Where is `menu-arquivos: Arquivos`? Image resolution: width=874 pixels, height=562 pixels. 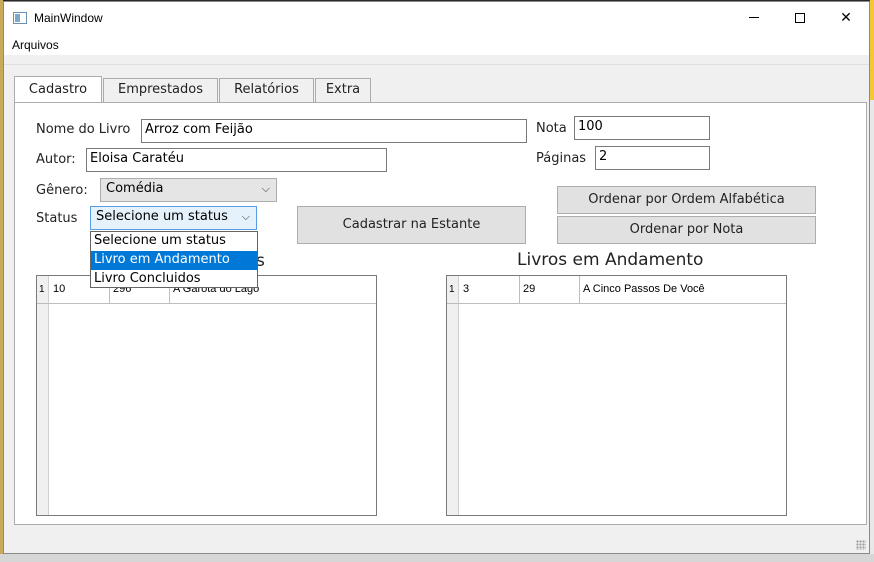 menu-arquivos: Arquivos is located at coordinates (35, 45).